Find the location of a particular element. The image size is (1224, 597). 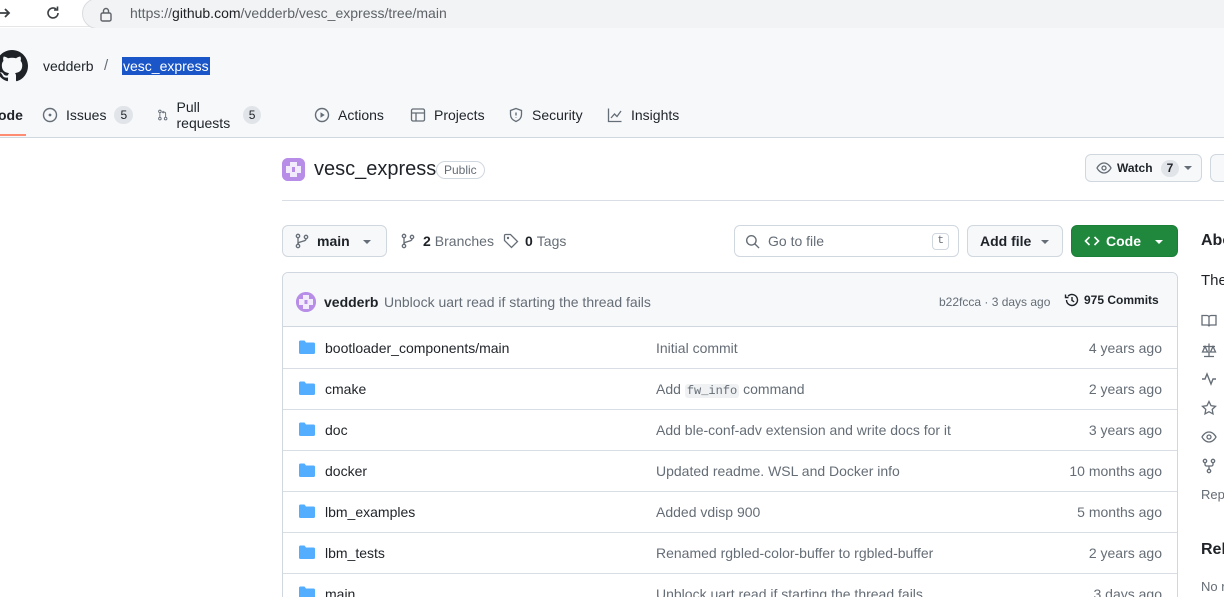

watch-button: Watch 7 is located at coordinates (1143, 168).